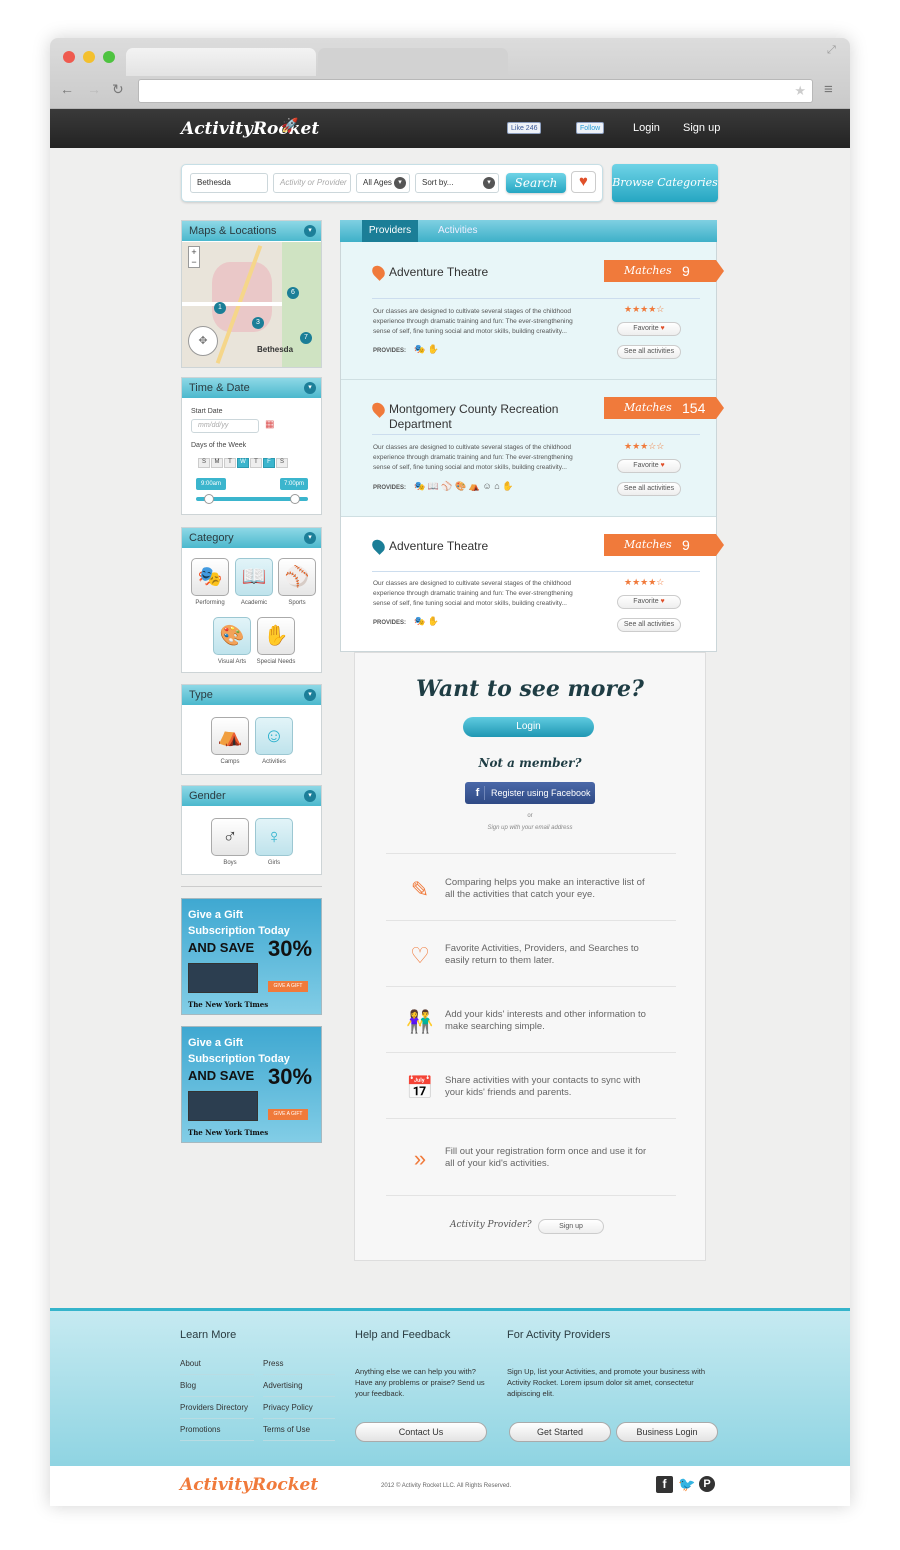 The width and height of the screenshot is (900, 1550). Describe the element at coordinates (210, 577) in the screenshot. I see `performing-masks-icon: 🎭` at that location.